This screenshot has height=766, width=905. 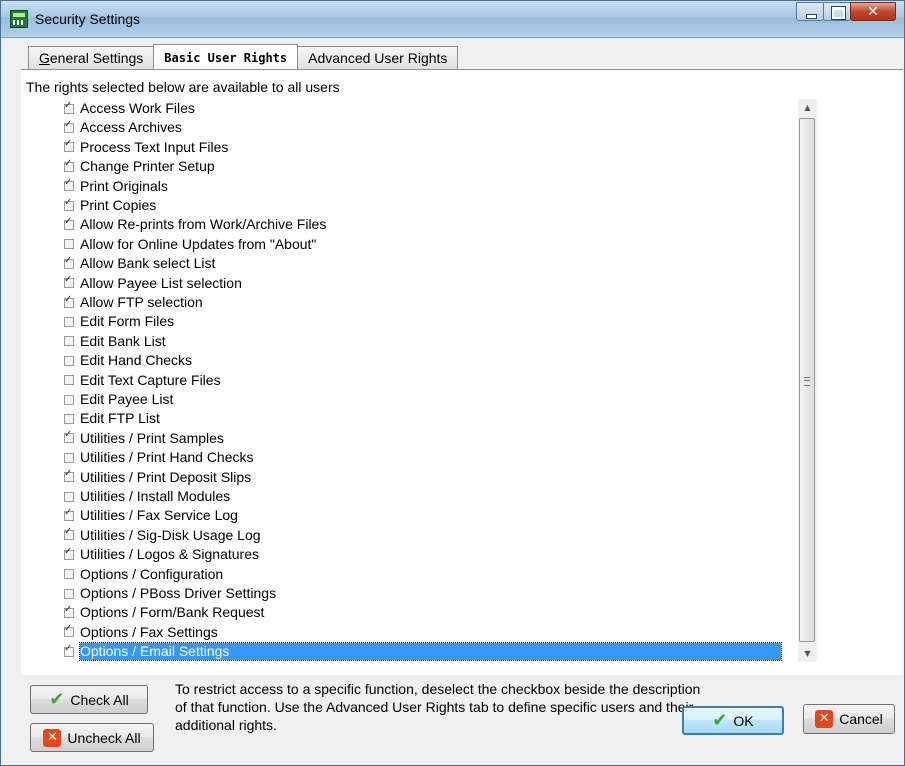 What do you see at coordinates (378, 57) in the screenshot?
I see `tab-advanced-user-rights: Advanced User Rights` at bounding box center [378, 57].